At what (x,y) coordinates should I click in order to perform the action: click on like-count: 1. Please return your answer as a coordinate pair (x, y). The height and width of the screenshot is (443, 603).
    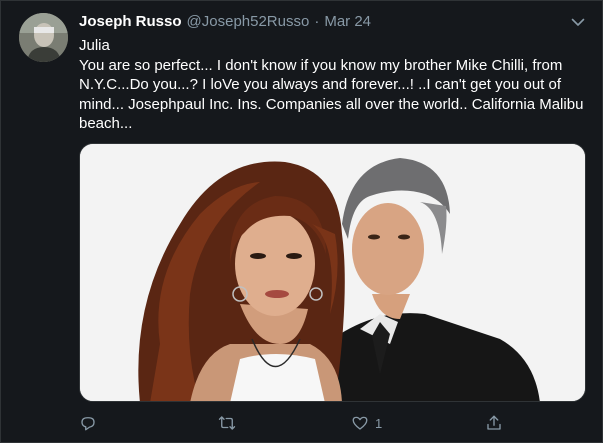
    Looking at the image, I should click on (379, 423).